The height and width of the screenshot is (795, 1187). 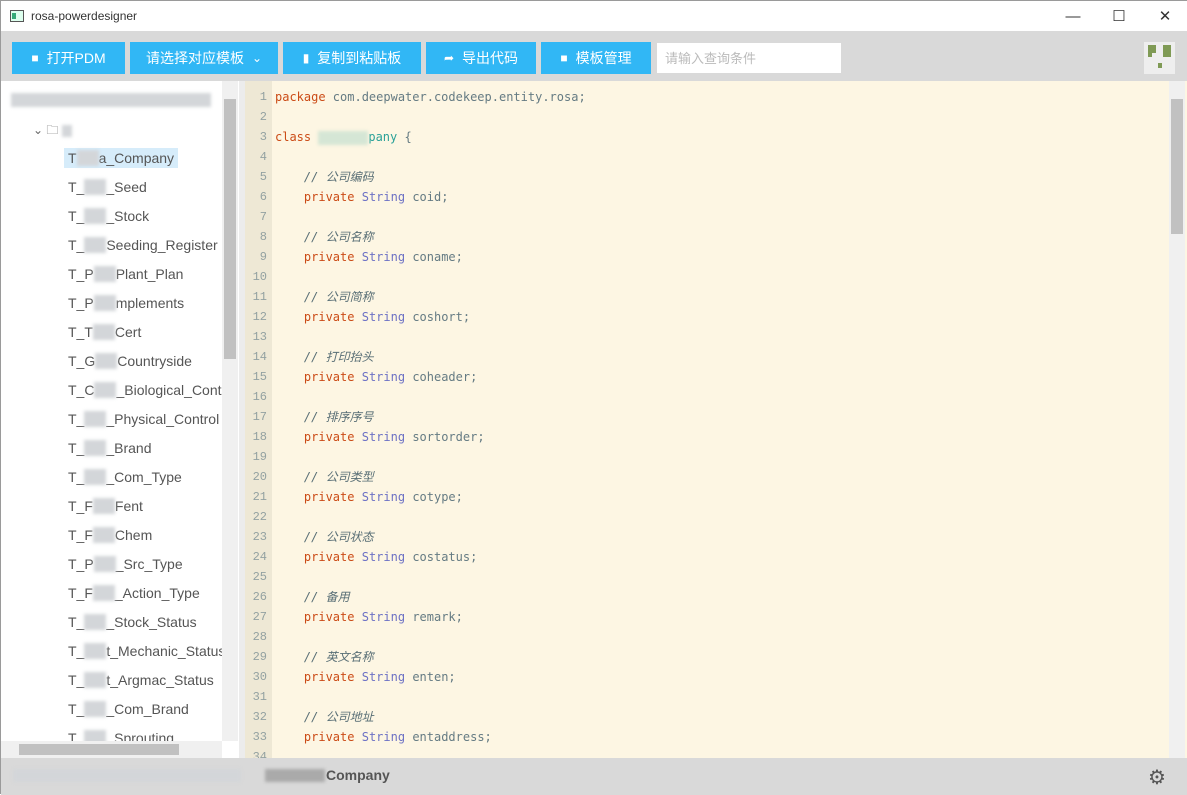 What do you see at coordinates (481, 58) in the screenshot?
I see `export-button: ➦ 导出代码` at bounding box center [481, 58].